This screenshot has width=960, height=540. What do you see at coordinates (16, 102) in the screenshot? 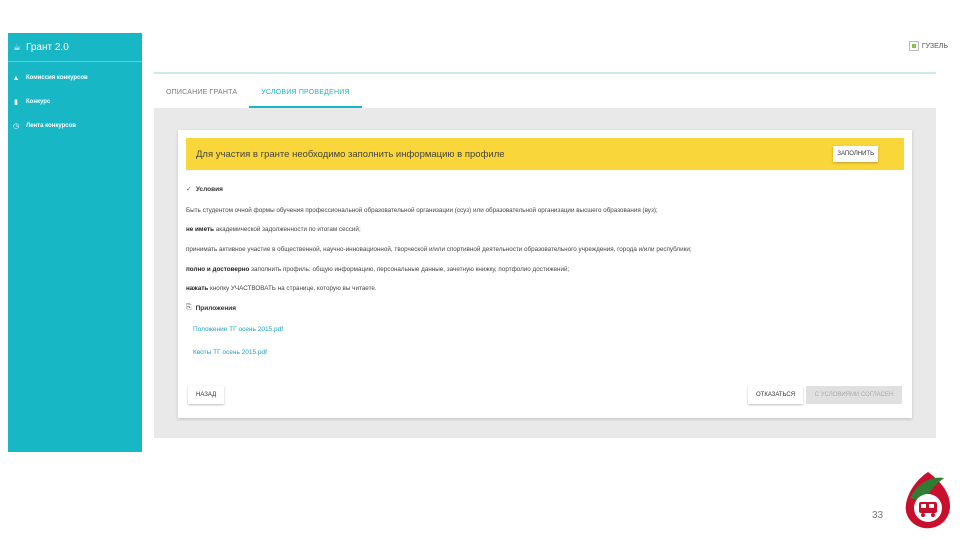
I see `document-icon: ▮` at bounding box center [16, 102].